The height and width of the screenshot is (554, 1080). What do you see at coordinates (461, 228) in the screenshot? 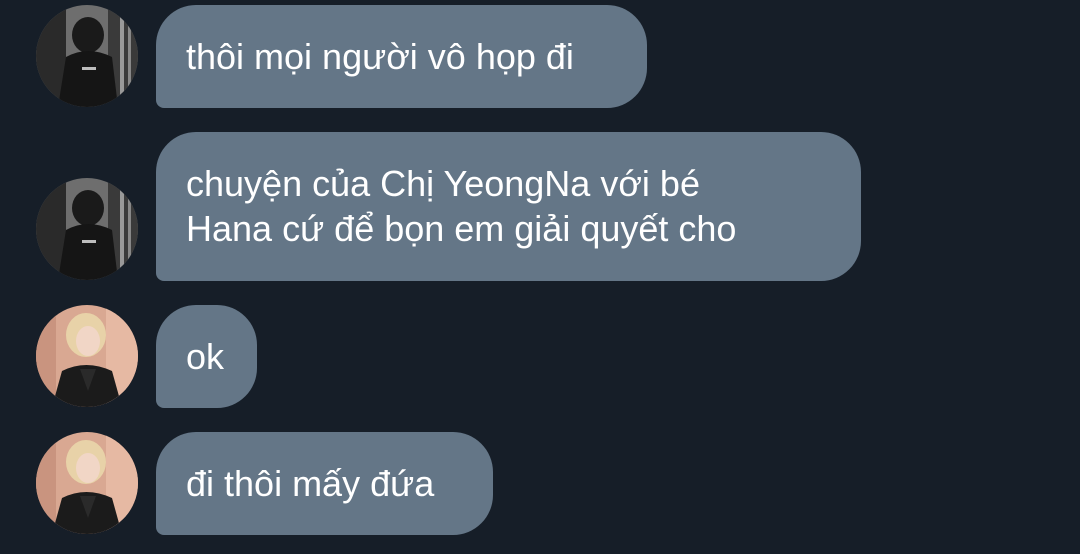
I see `message-text-line: Hana cứ để bọn em giải quyết cho` at bounding box center [461, 228].